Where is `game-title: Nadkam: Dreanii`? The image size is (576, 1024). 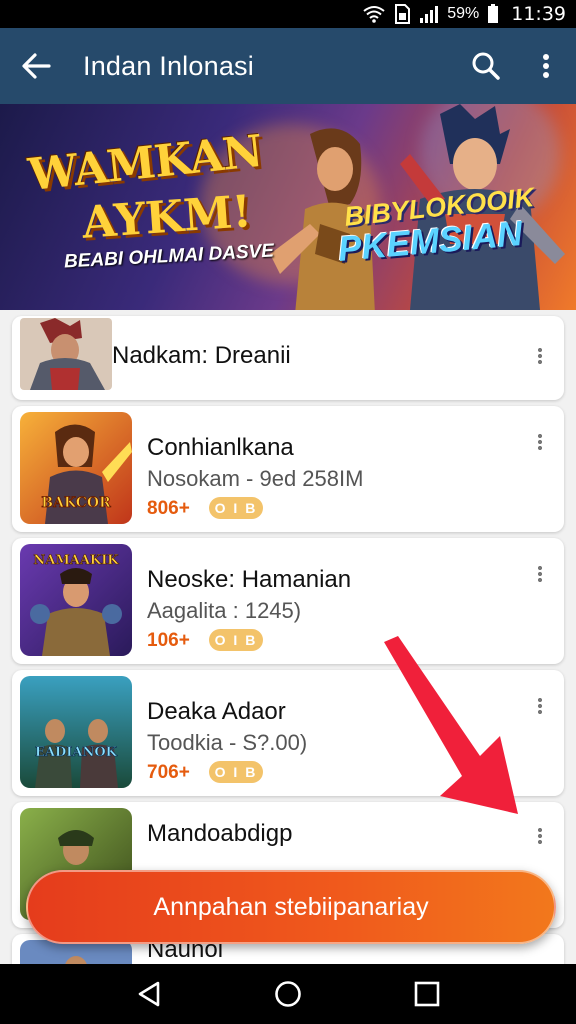 game-title: Nadkam: Dreanii is located at coordinates (201, 355).